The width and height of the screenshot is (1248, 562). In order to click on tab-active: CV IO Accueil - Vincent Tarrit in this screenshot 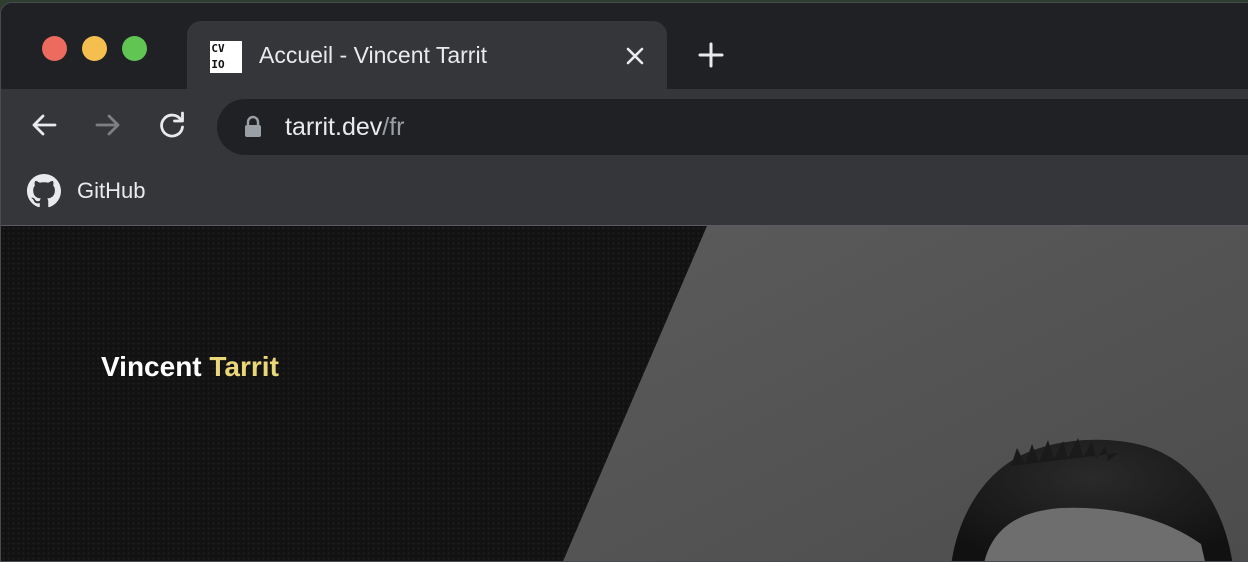, I will do `click(427, 55)`.